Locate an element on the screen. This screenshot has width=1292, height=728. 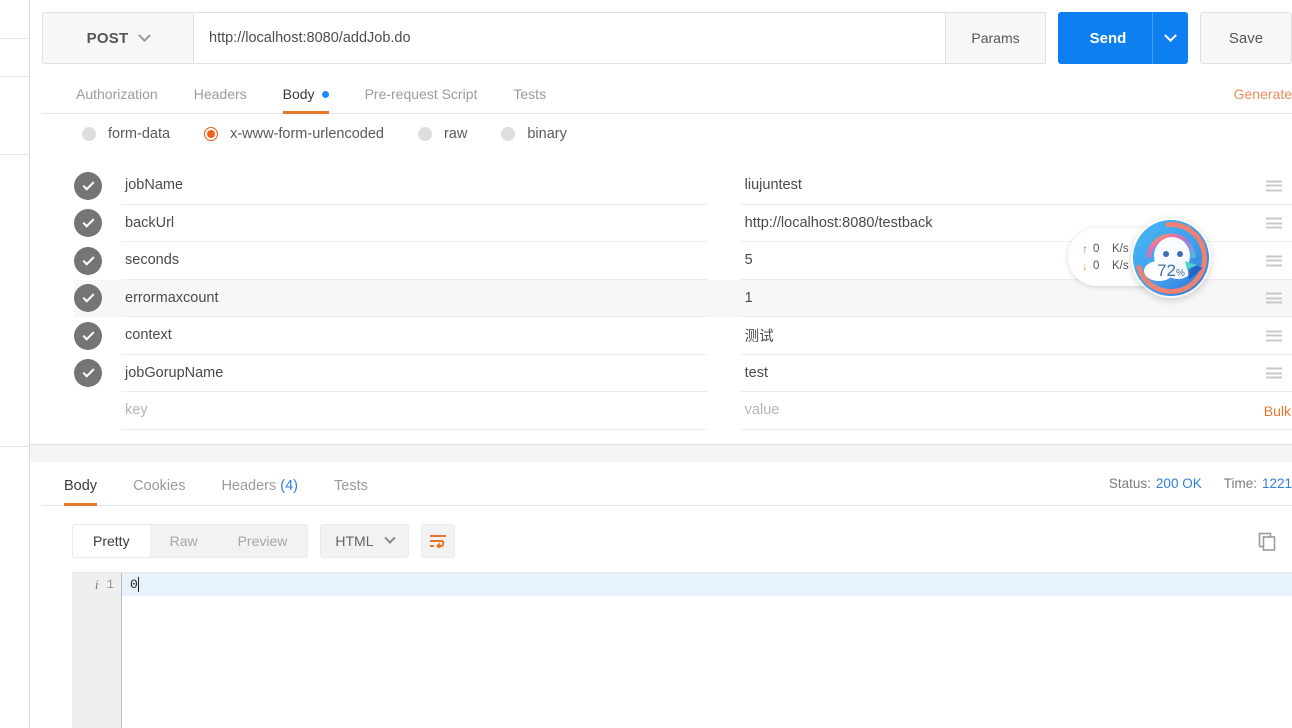
bulk-edit-link: Bulk is located at coordinates (1277, 411).